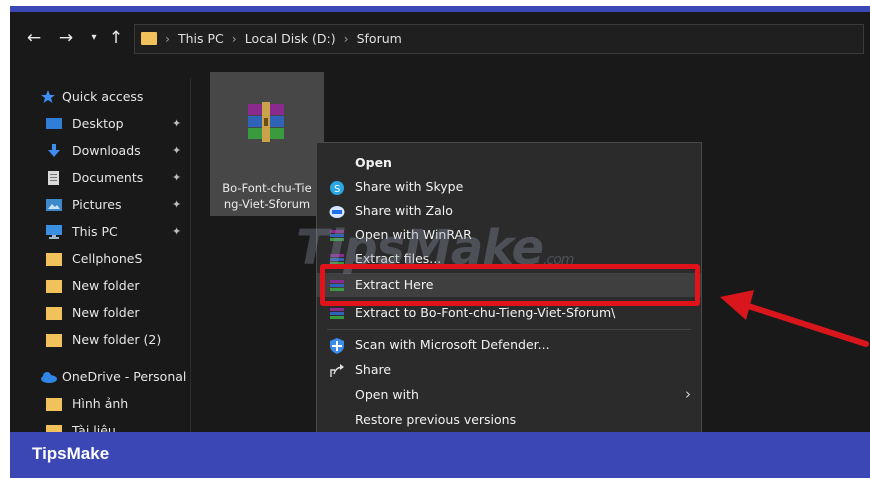  What do you see at coordinates (337, 370) in the screenshot?
I see `share-icon` at bounding box center [337, 370].